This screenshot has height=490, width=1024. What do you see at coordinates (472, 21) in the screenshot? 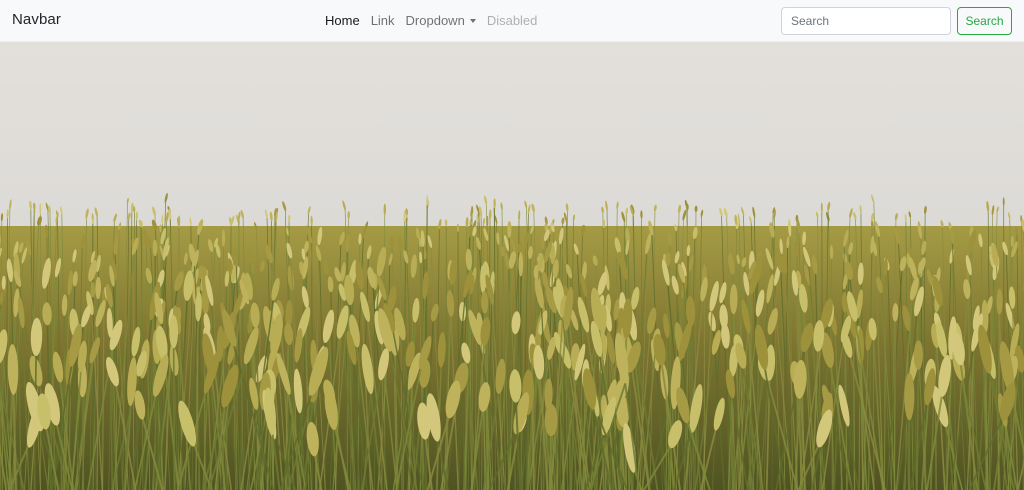
I see `caret-down-icon` at bounding box center [472, 21].